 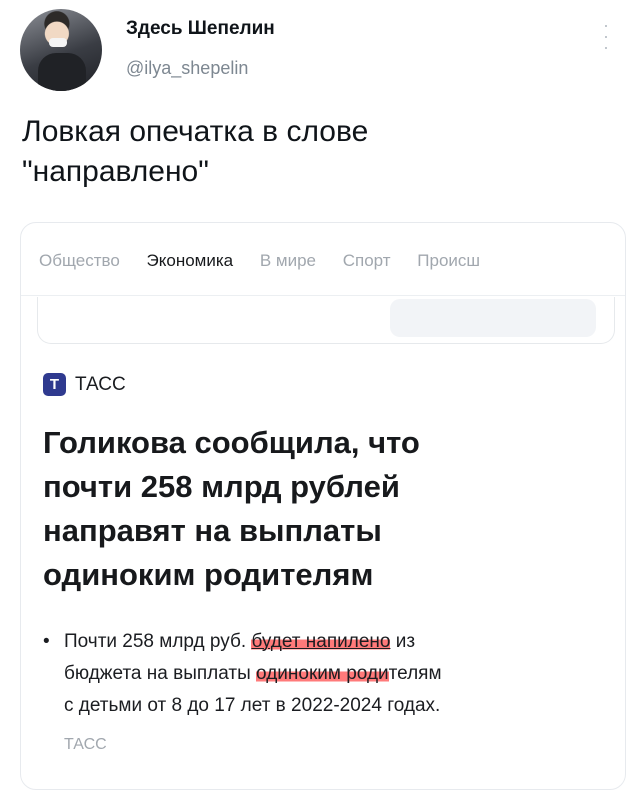 I want to click on tass-logo-icon: Т, so click(x=54, y=384).